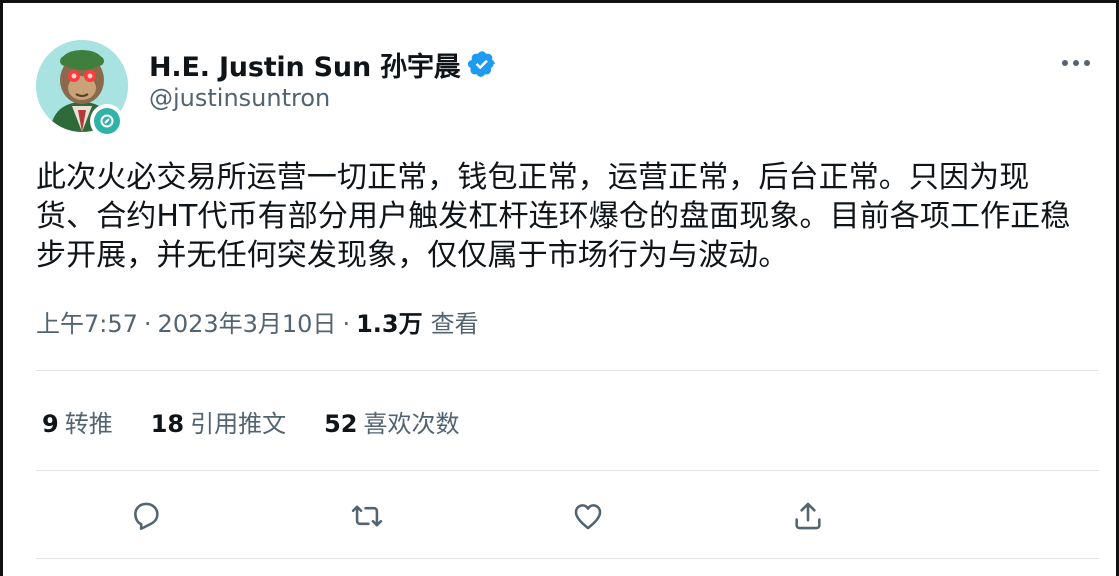 The height and width of the screenshot is (576, 1119). Describe the element at coordinates (588, 516) in the screenshot. I see `like-icon` at that location.